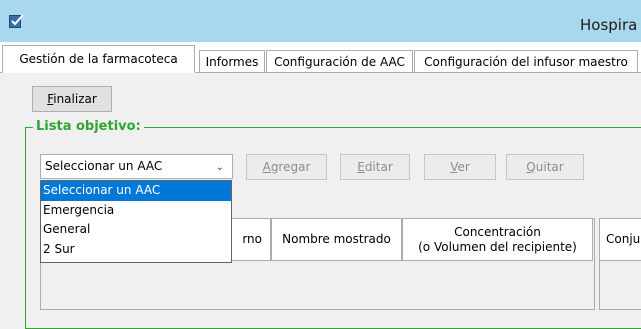  Describe the element at coordinates (620, 239) in the screenshot. I see `table-header-right-partial: Conjur` at that location.